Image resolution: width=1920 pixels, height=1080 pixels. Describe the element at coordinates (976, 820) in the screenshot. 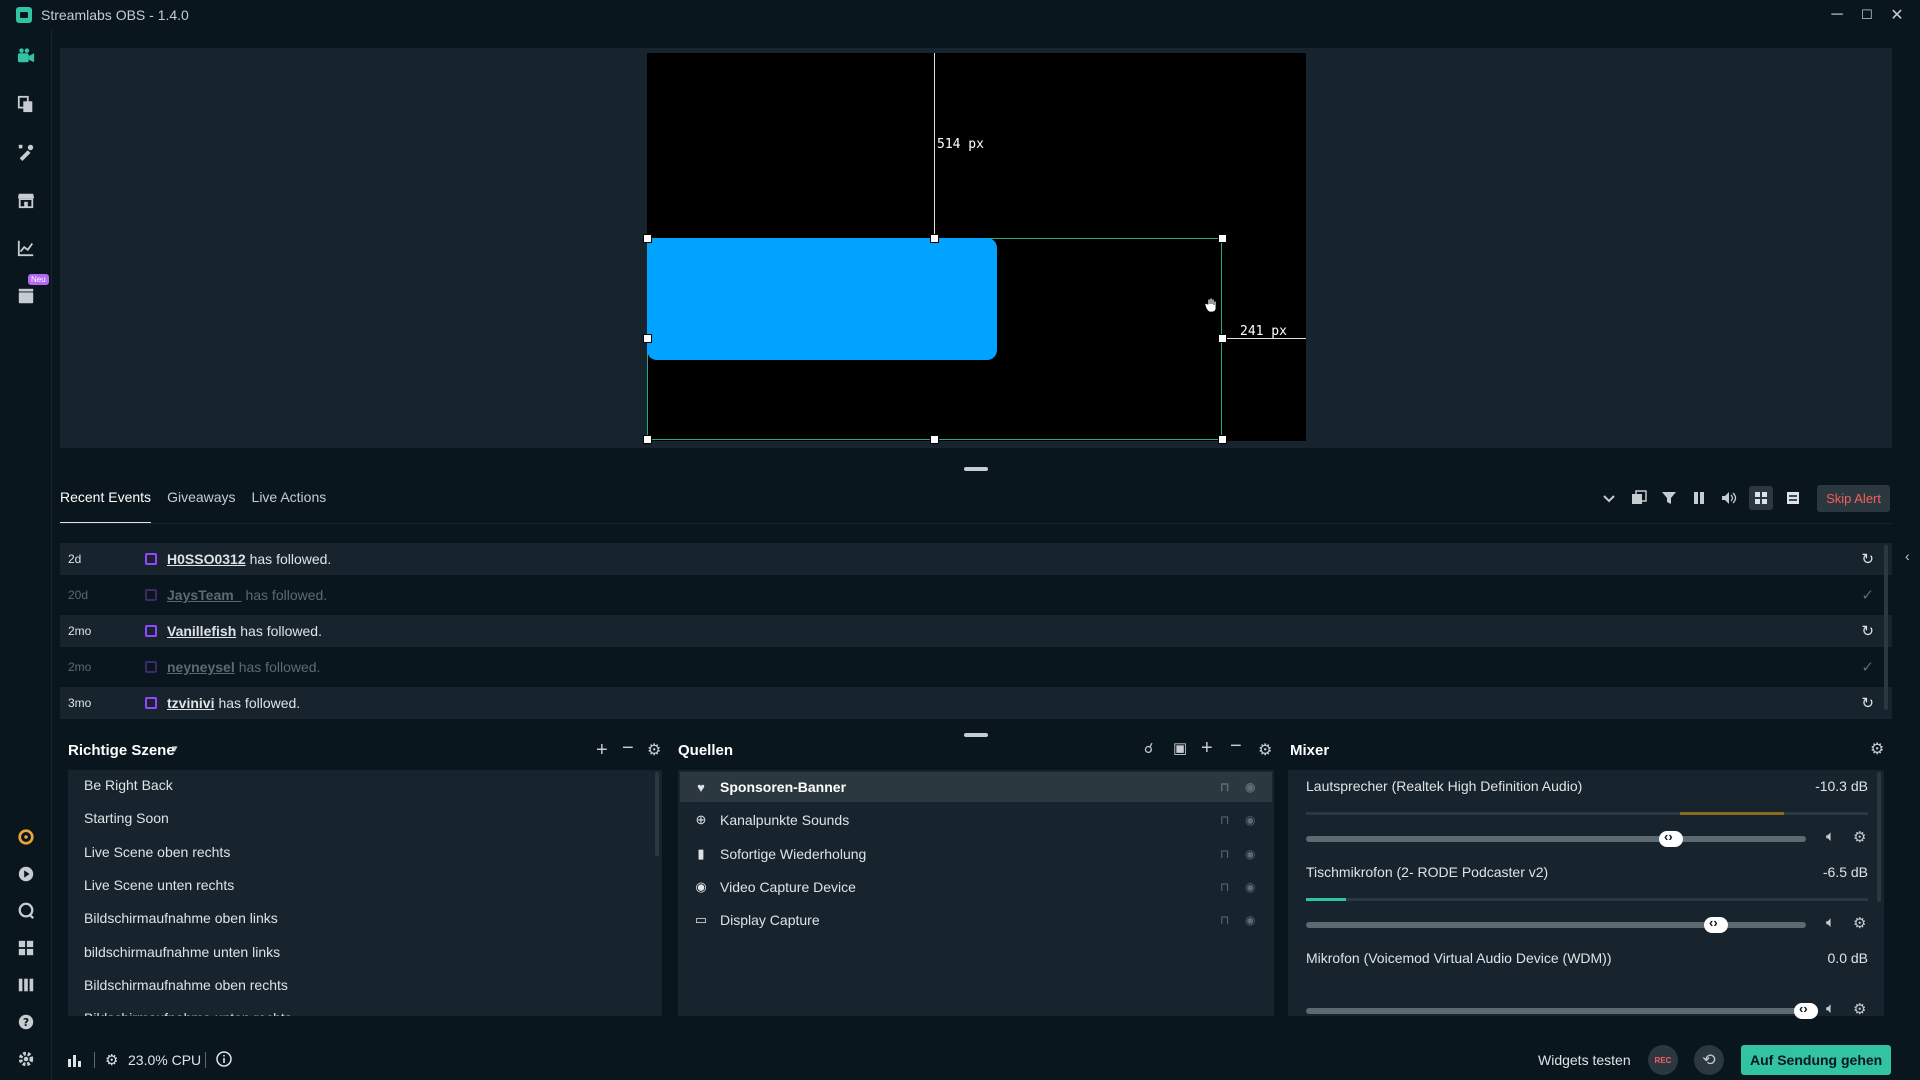

I see `source-item: ⊕ Kanalpunkte Sounds ⊓ ◉` at that location.